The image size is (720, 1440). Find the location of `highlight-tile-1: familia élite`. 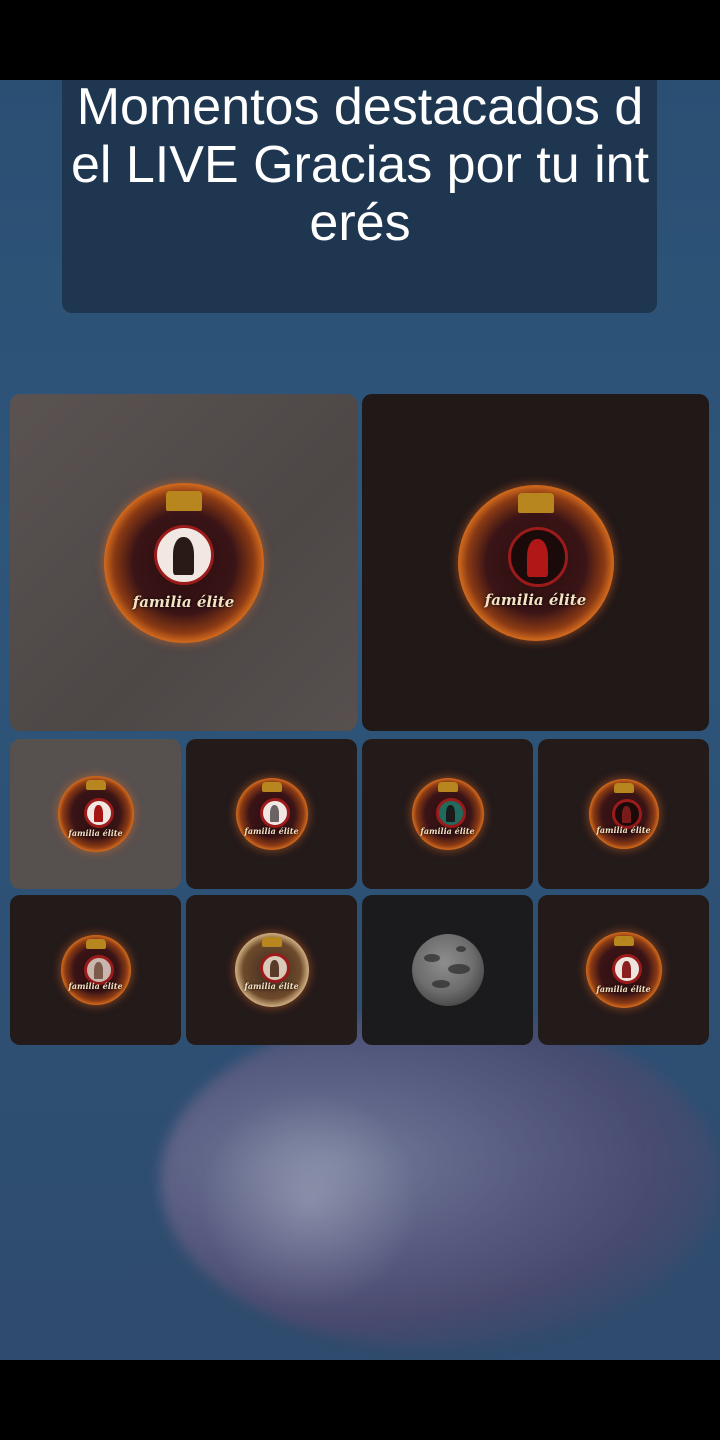

highlight-tile-1: familia élite is located at coordinates (183, 562).